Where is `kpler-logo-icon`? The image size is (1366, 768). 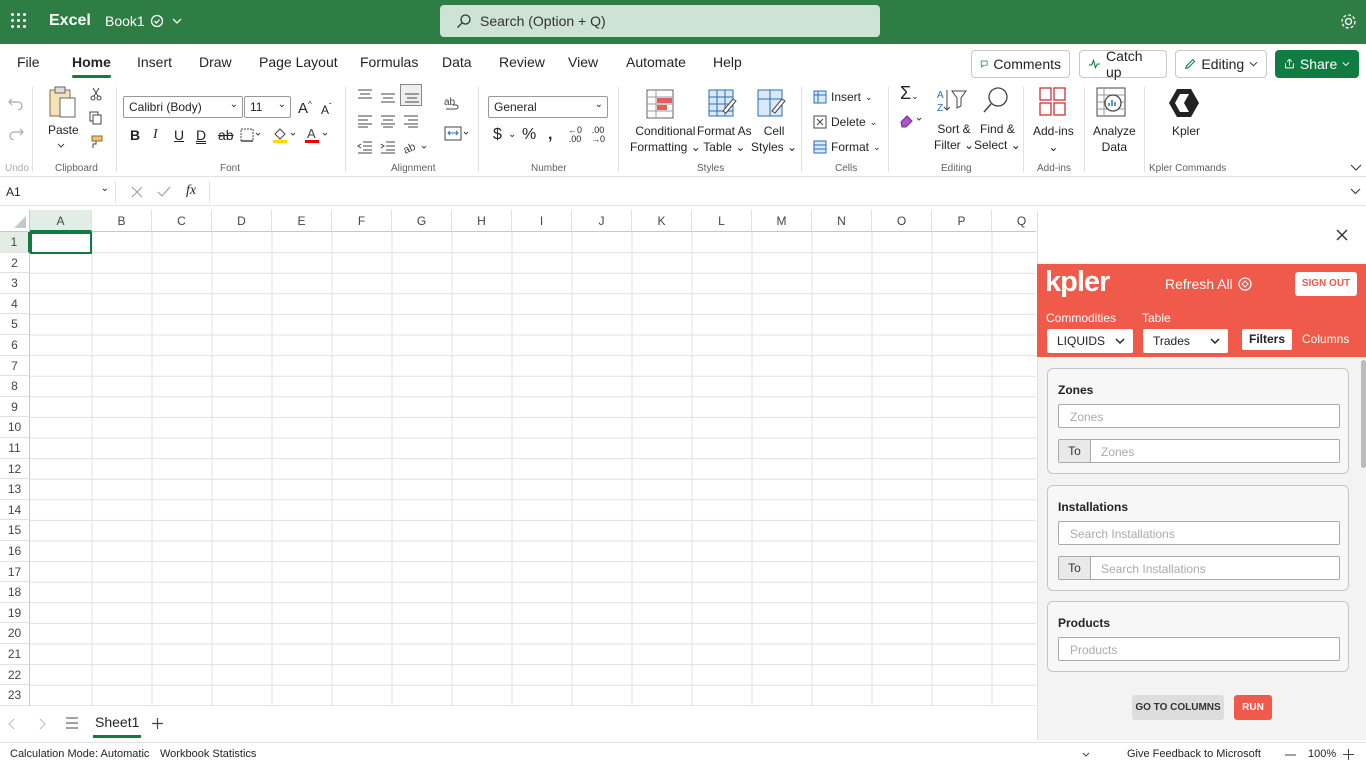
kpler-logo-icon is located at coordinates (1184, 103).